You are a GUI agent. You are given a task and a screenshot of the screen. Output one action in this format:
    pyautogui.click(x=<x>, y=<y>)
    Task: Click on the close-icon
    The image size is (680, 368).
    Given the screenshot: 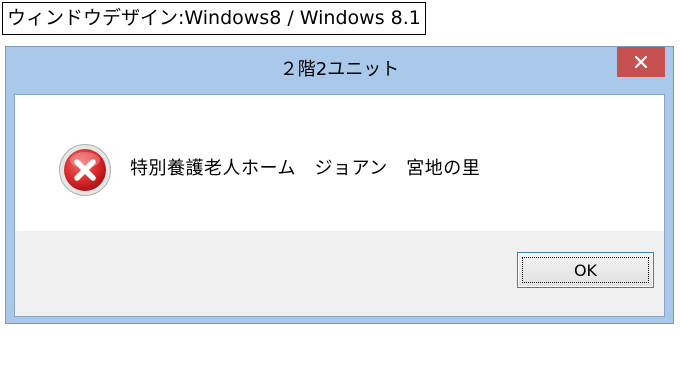 What is the action you would take?
    pyautogui.click(x=641, y=62)
    